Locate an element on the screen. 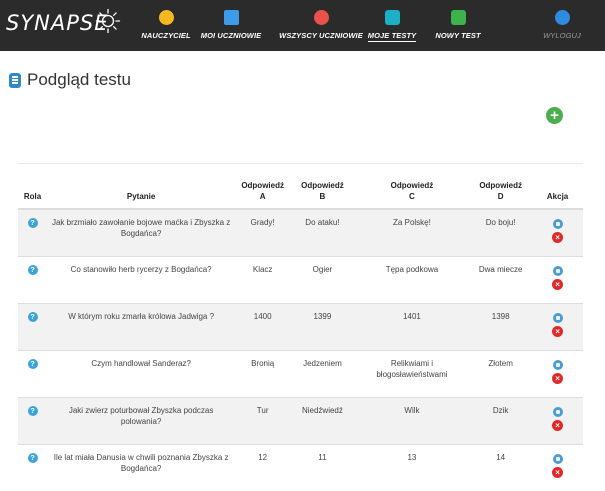  header-b-line2: B is located at coordinates (323, 196).